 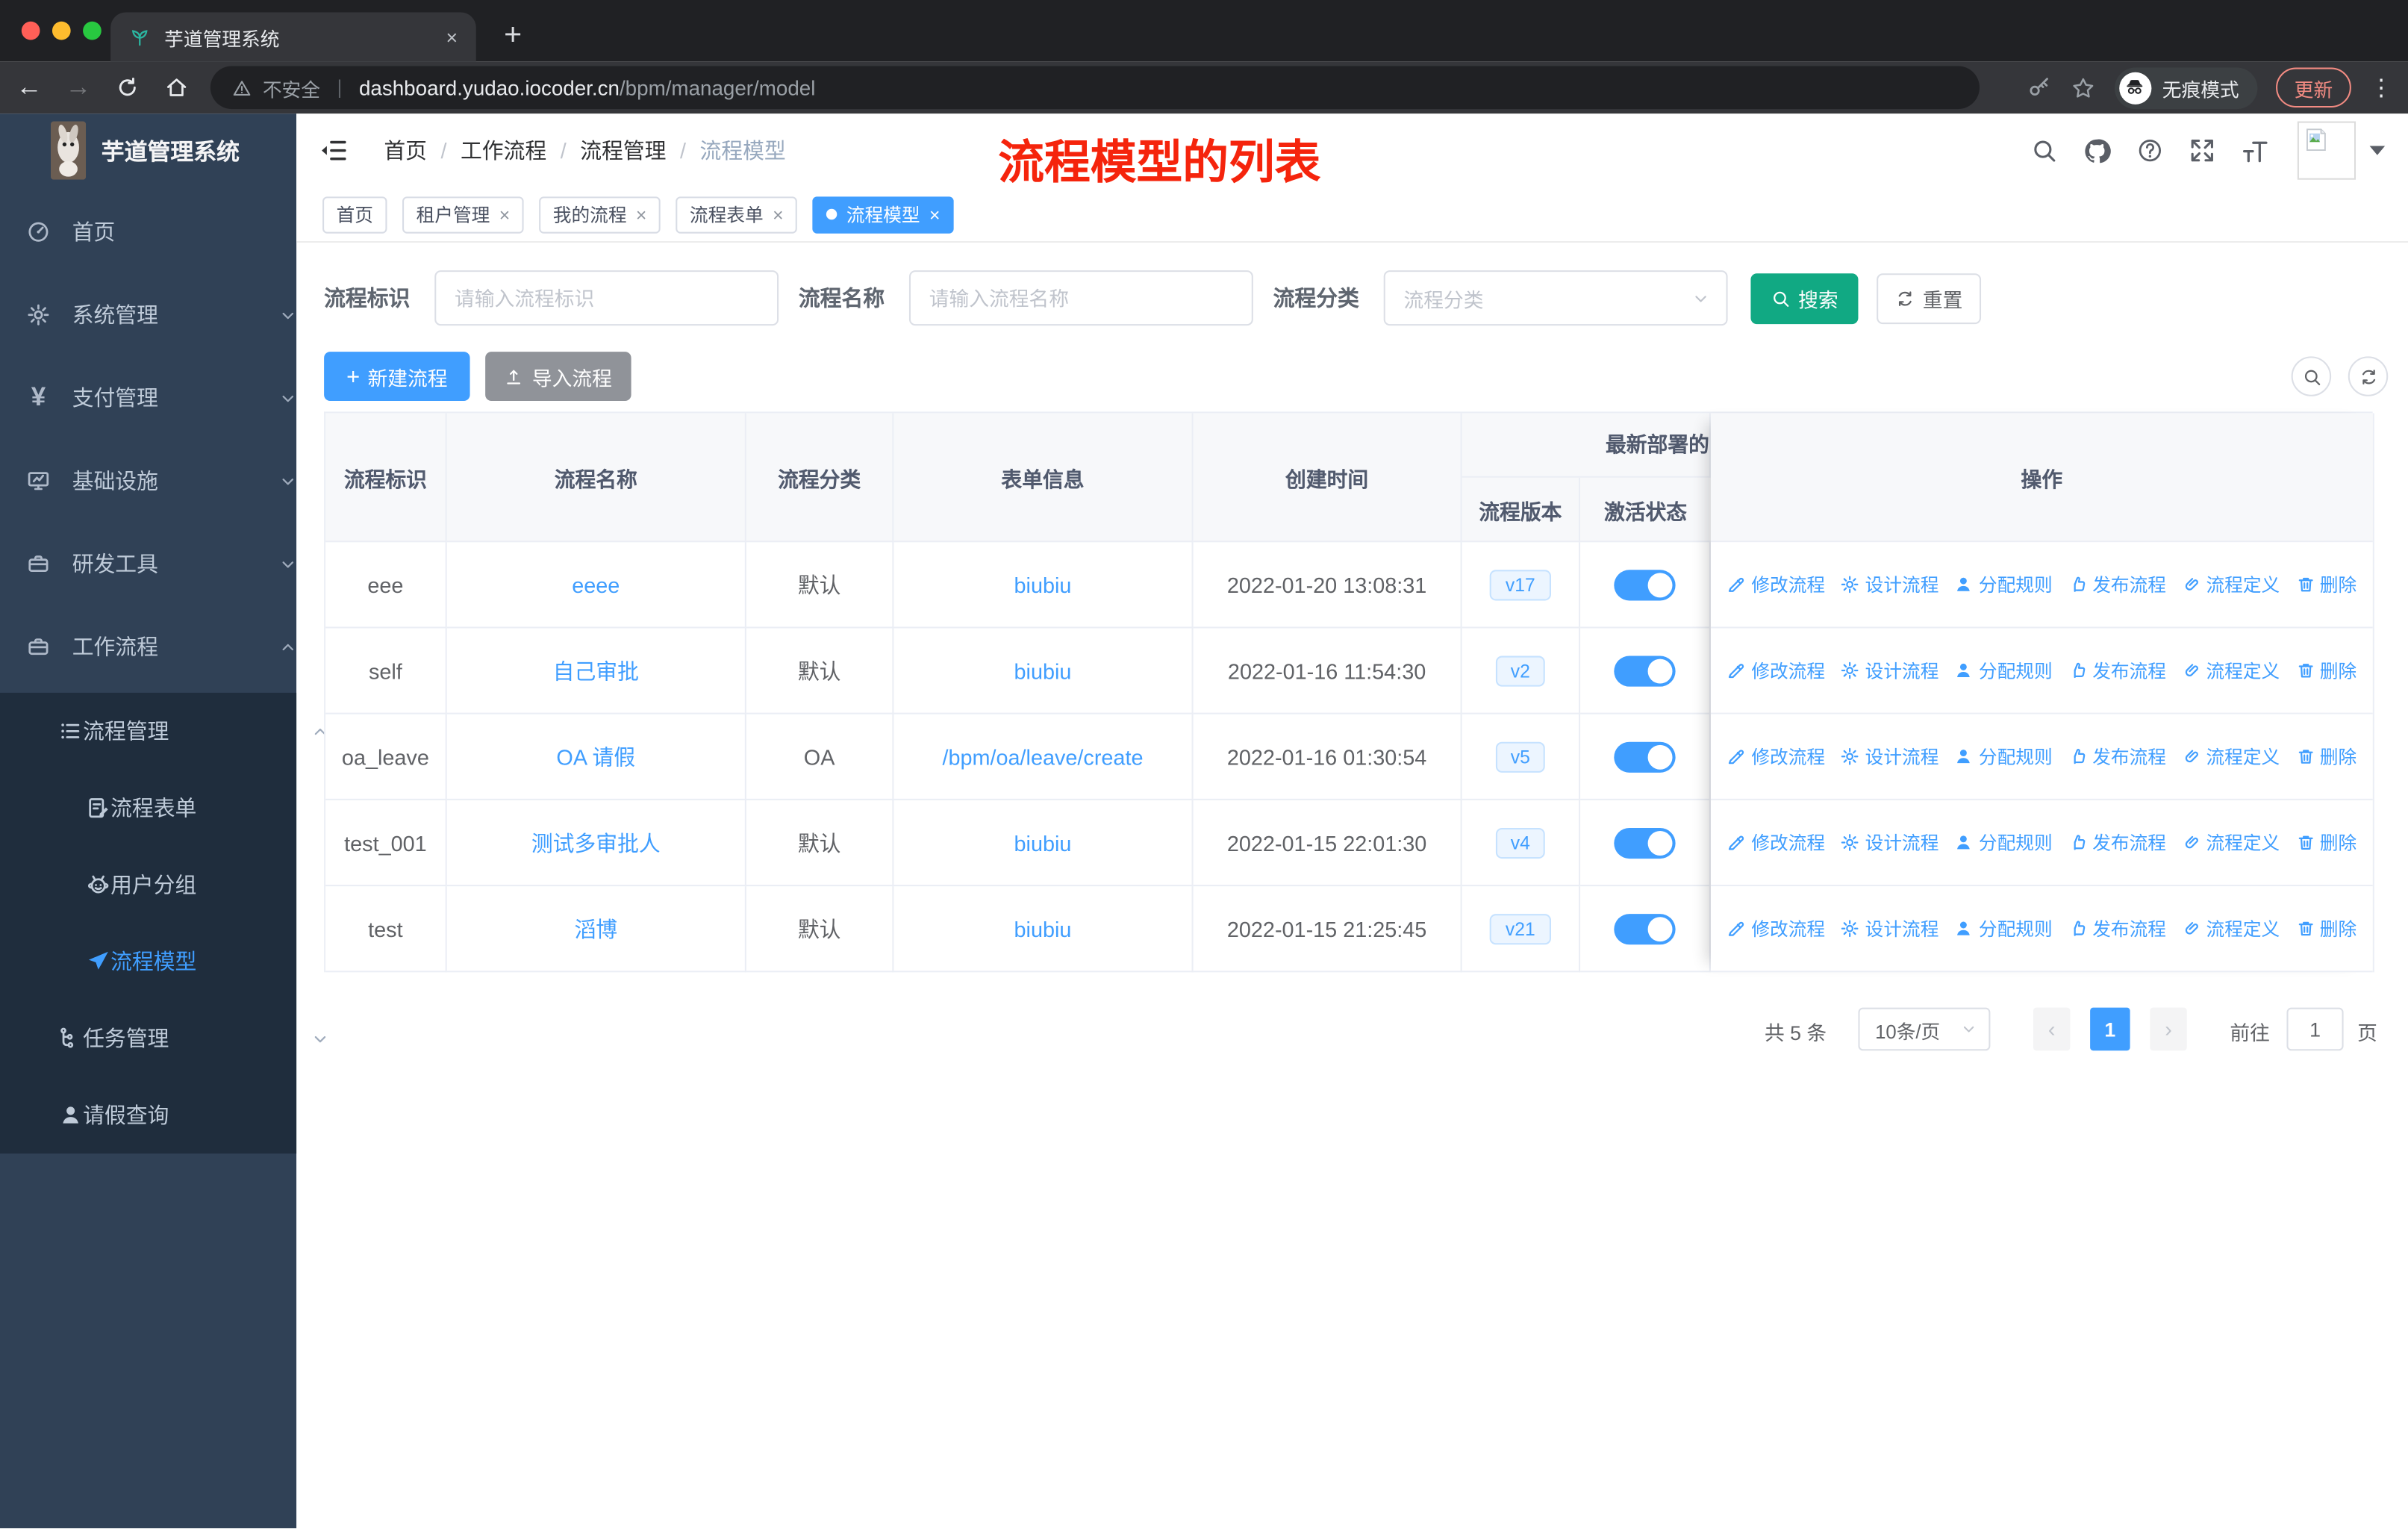 What do you see at coordinates (30, 31) in the screenshot?
I see `close-window-button` at bounding box center [30, 31].